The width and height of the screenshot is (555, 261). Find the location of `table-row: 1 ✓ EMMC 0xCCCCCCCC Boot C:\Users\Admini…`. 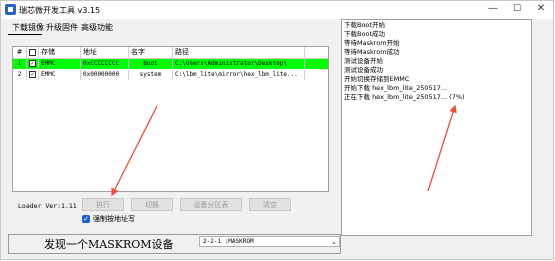

table-row: 1 ✓ EMMC 0xCCCCCCCC Boot C:\Users\Admini… is located at coordinates (170, 64).